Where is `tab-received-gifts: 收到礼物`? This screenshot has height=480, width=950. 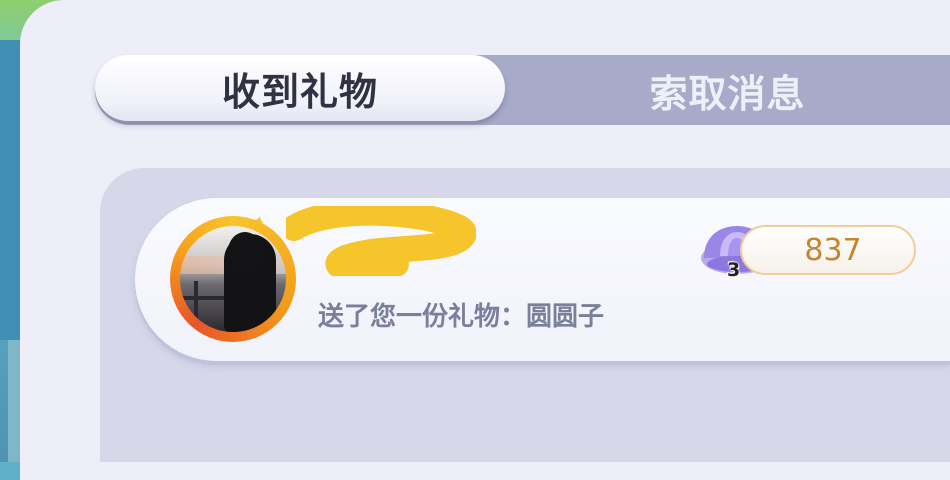 tab-received-gifts: 收到礼物 is located at coordinates (300, 88).